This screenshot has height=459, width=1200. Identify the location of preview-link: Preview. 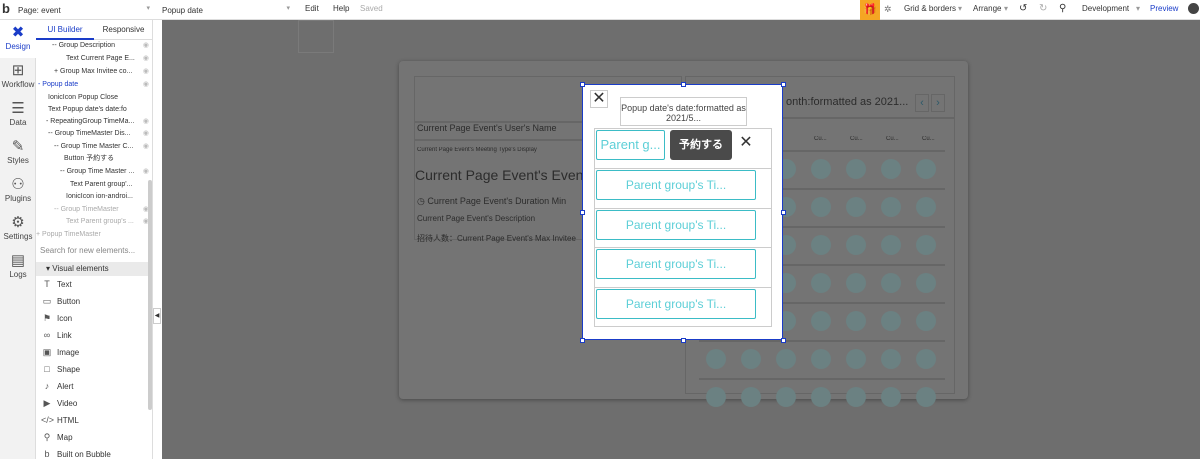
(1164, 8).